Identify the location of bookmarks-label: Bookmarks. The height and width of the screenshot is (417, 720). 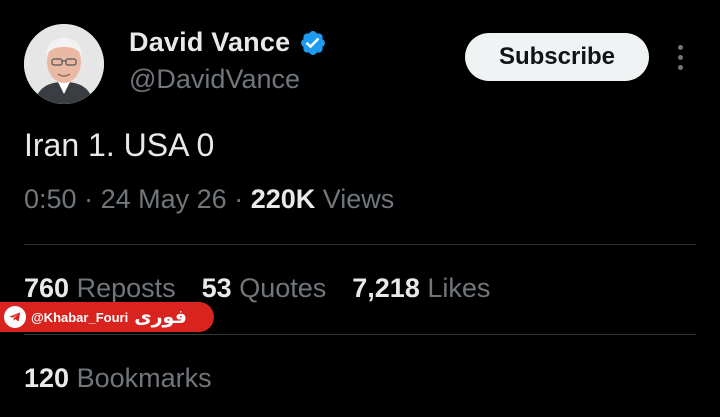
(144, 378).